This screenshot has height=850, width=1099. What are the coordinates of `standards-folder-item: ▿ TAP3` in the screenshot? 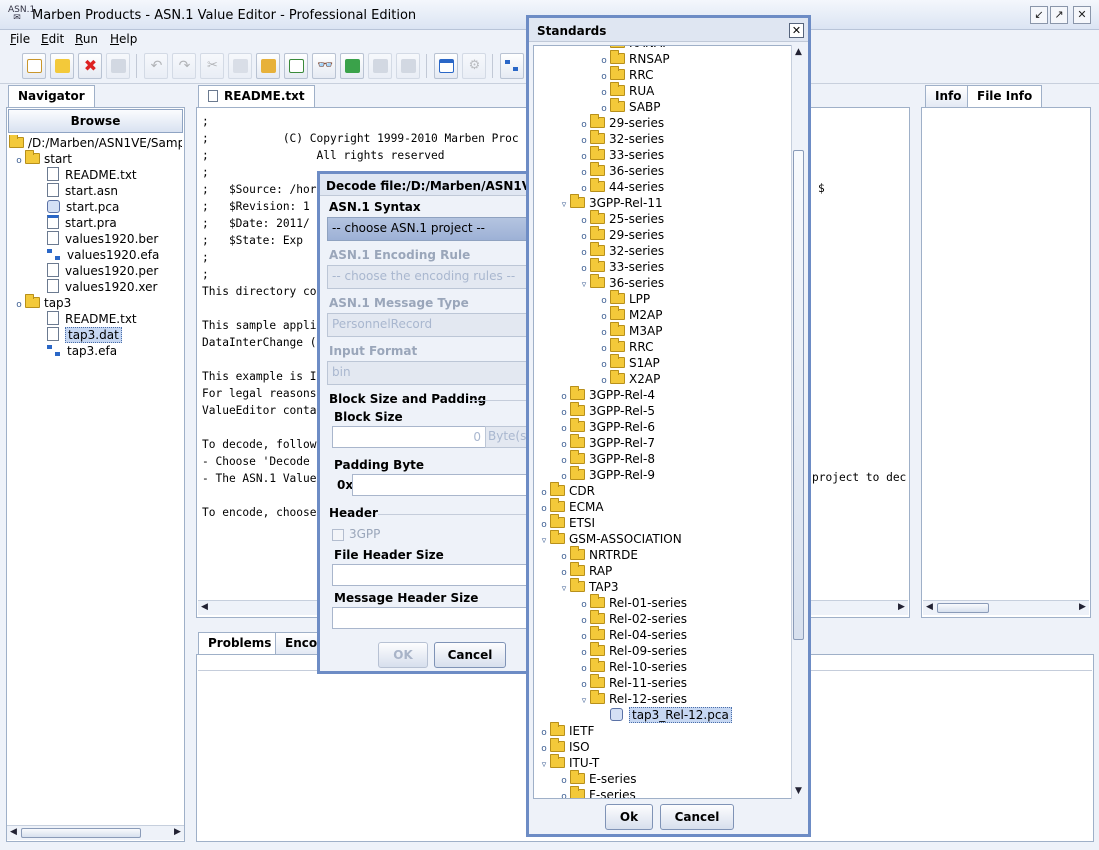 It's located at (663, 587).